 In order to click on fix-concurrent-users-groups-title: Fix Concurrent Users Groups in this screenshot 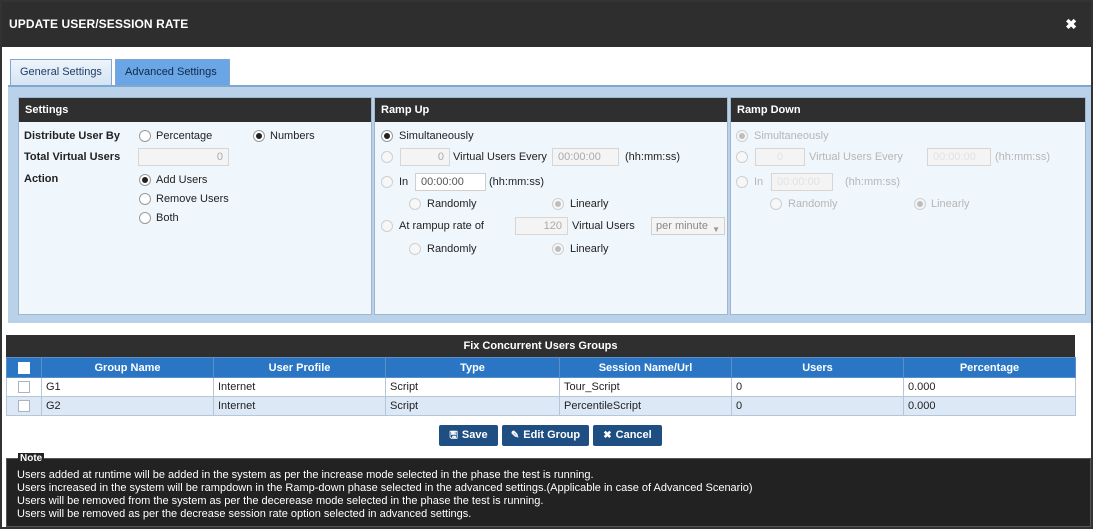, I will do `click(540, 346)`.